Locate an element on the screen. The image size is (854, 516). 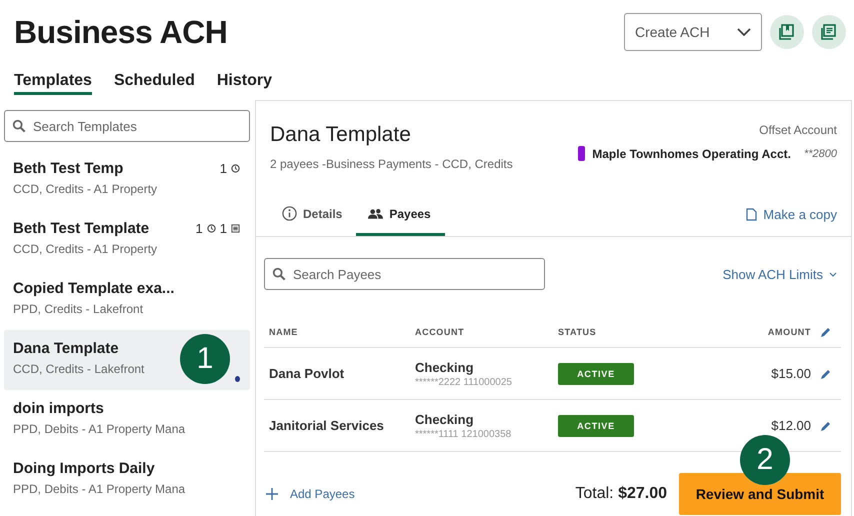
template-title: Dana Template is located at coordinates (341, 135).